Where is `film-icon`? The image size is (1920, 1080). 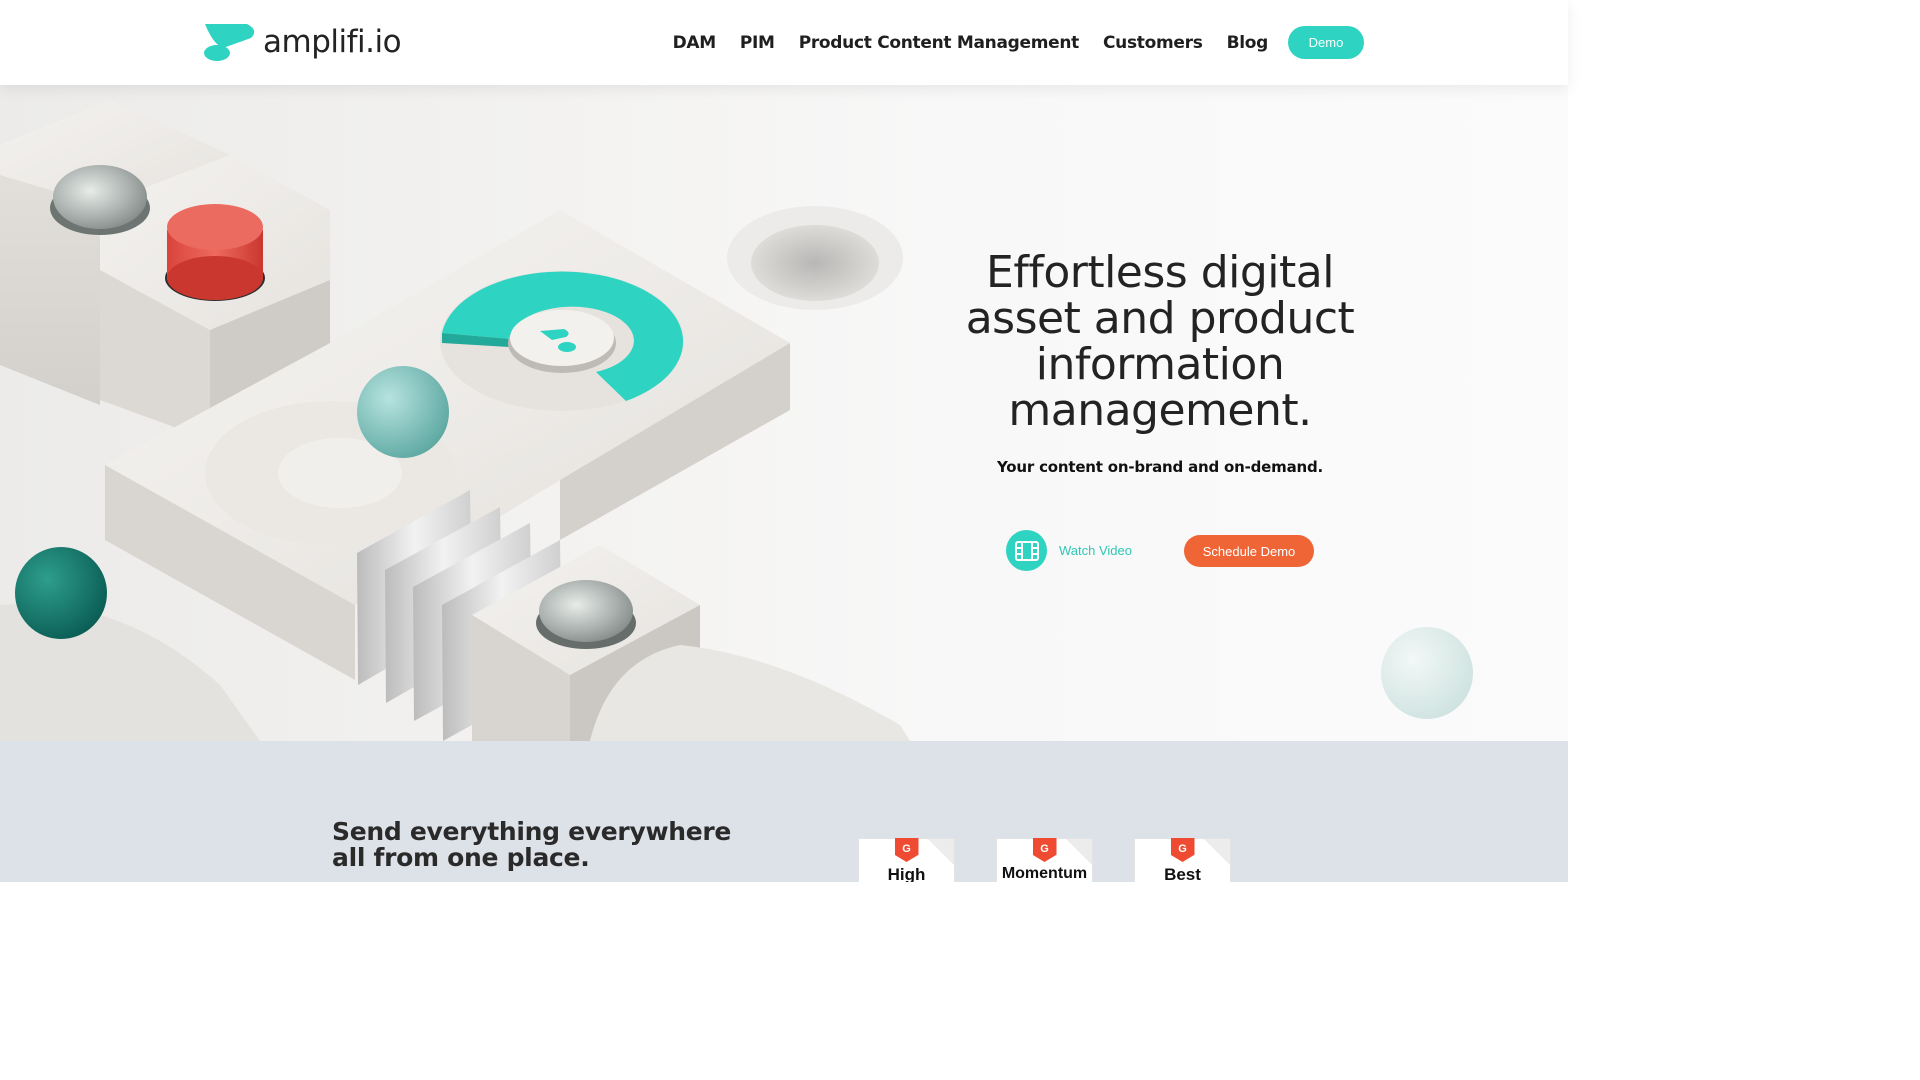 film-icon is located at coordinates (1026, 550).